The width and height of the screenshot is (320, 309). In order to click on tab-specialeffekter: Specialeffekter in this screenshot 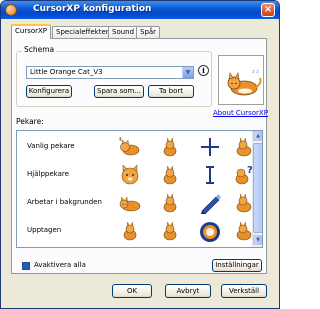, I will do `click(82, 32)`.